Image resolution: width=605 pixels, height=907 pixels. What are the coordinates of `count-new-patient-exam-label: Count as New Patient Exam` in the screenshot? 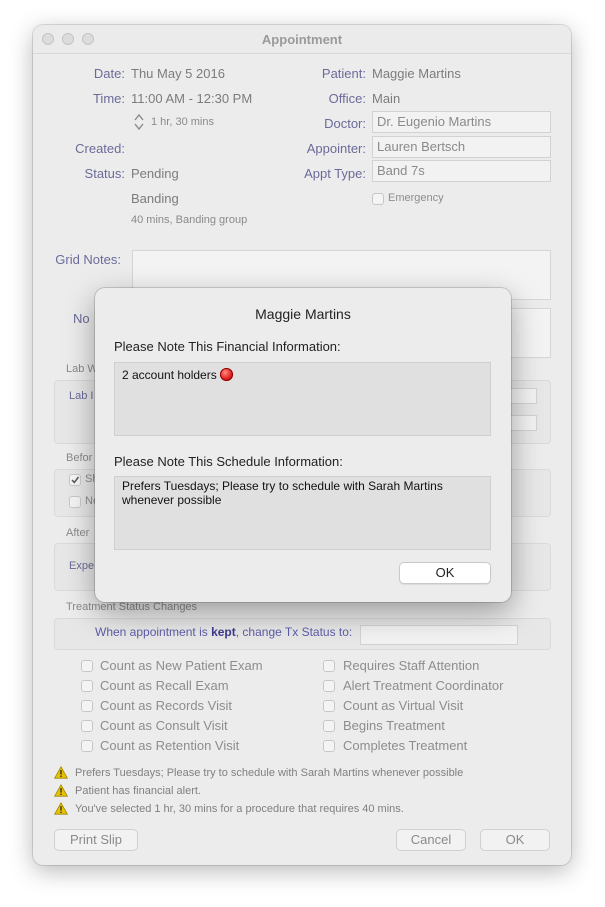 It's located at (181, 665).